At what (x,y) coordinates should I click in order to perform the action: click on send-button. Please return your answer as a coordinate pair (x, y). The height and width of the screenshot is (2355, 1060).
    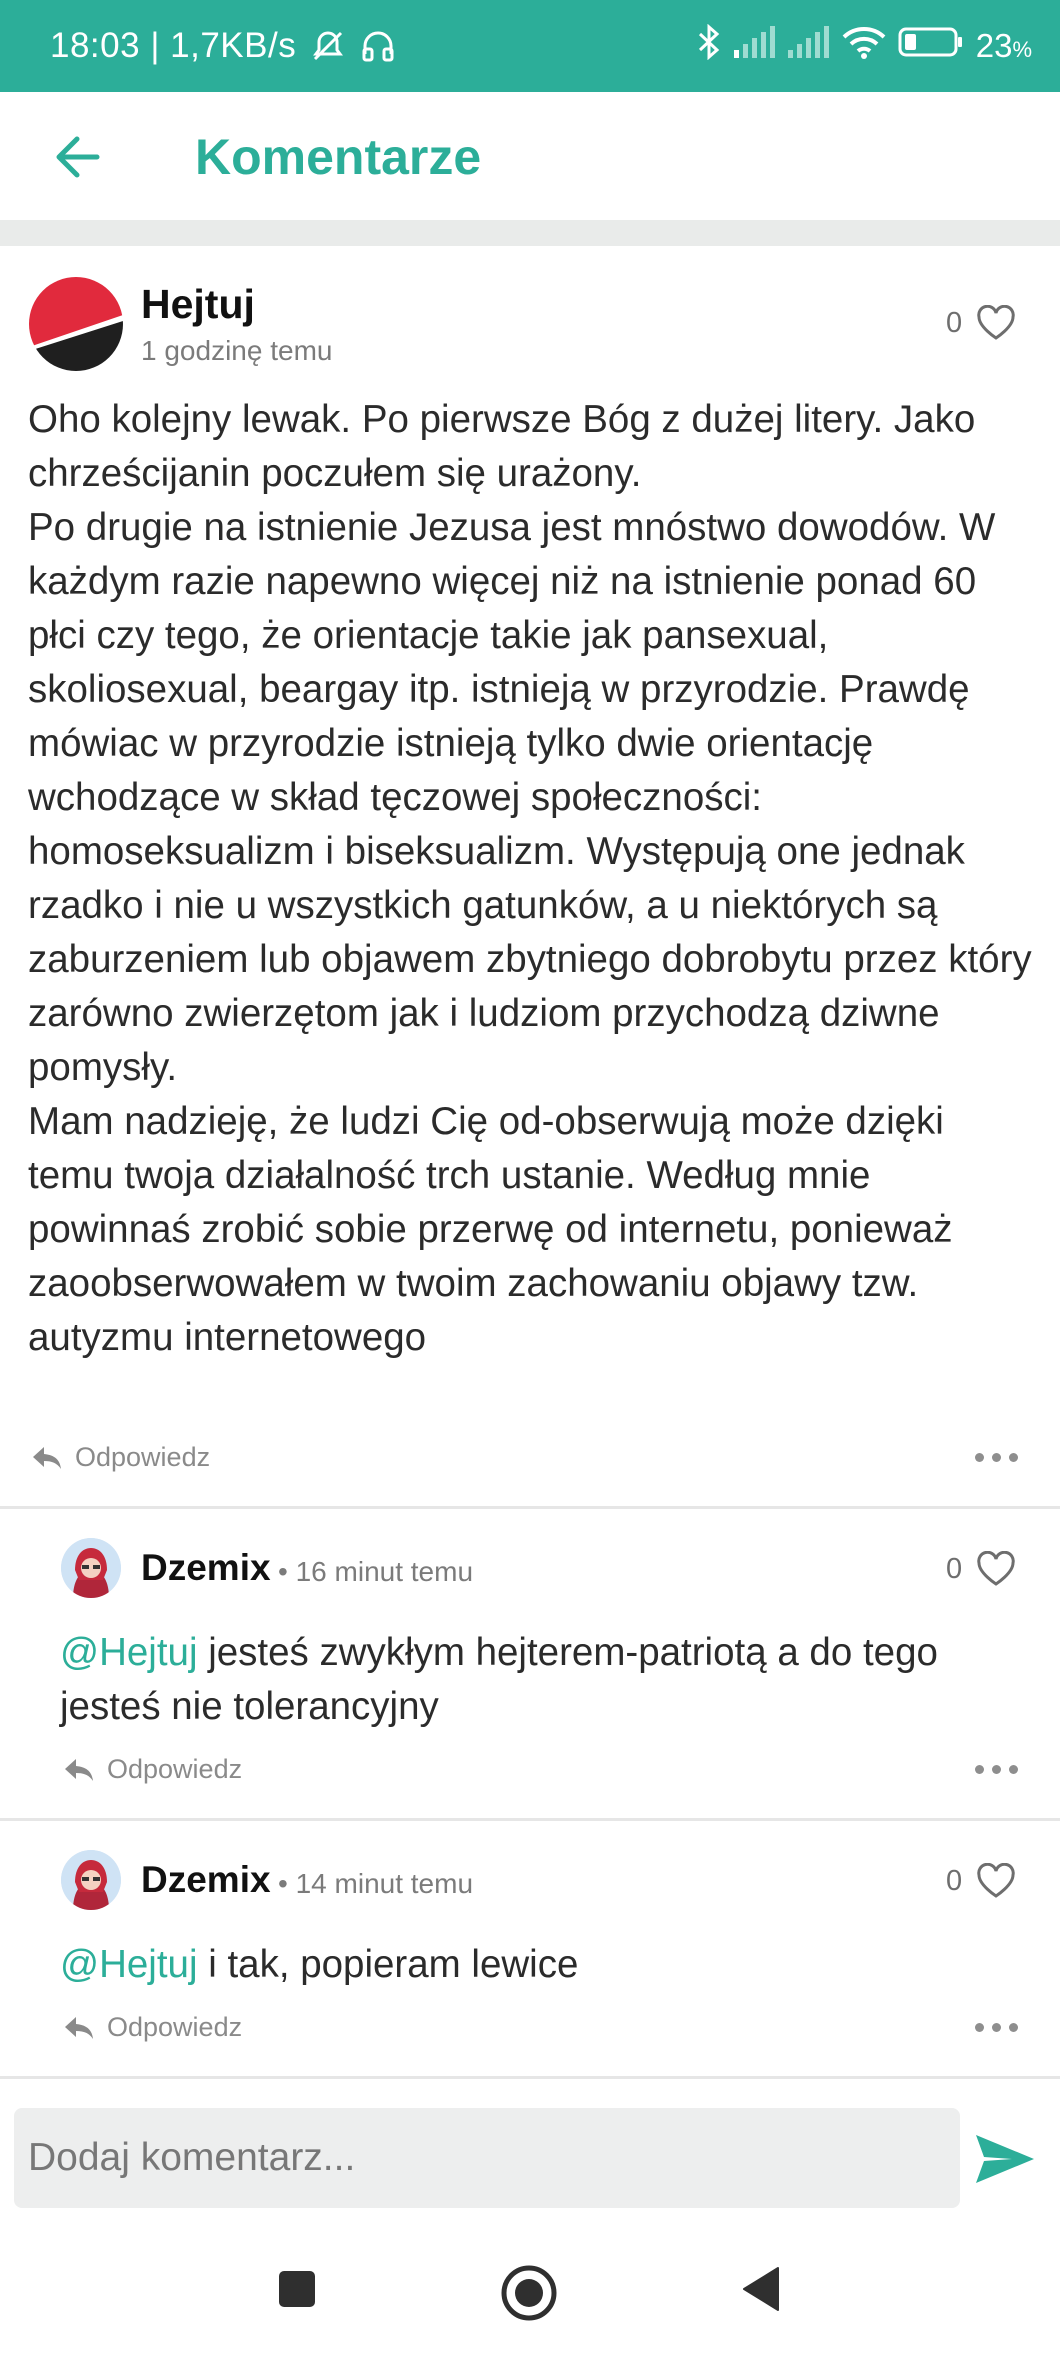
    Looking at the image, I should click on (1005, 2159).